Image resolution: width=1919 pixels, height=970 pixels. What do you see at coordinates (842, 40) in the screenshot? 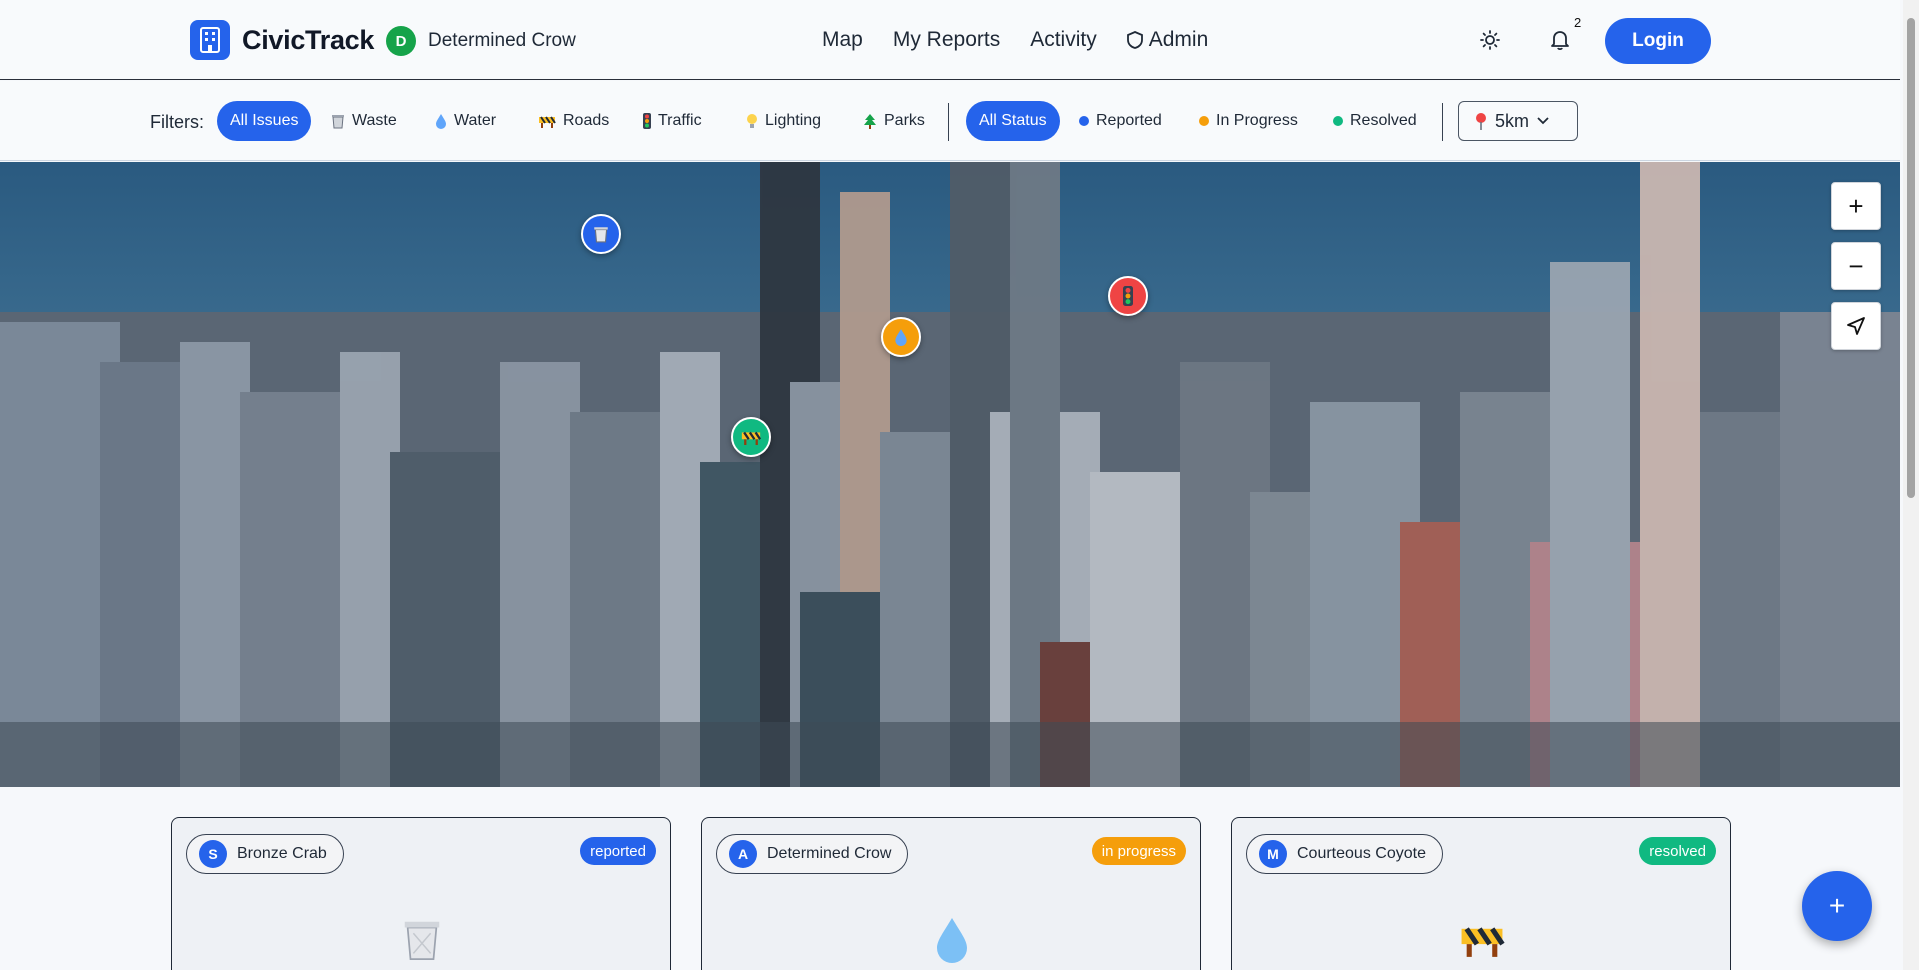
I see `nav-map: Map` at bounding box center [842, 40].